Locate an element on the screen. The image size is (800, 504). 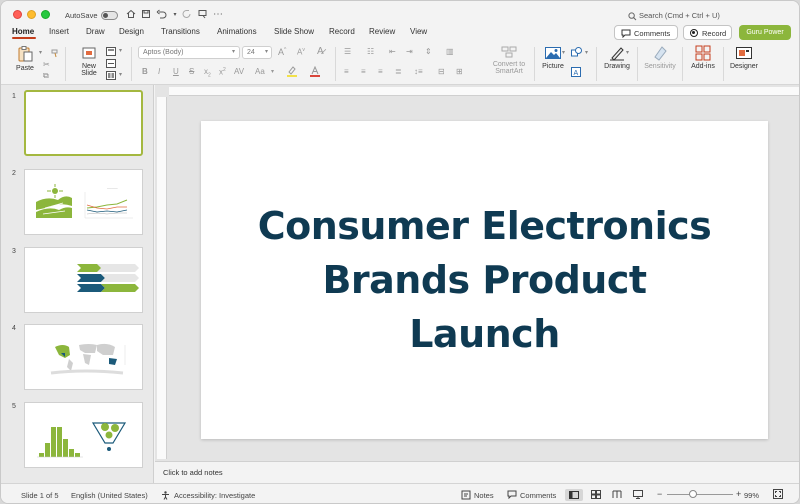
align-text-icon: ⊟ is located at coordinates (441, 71).